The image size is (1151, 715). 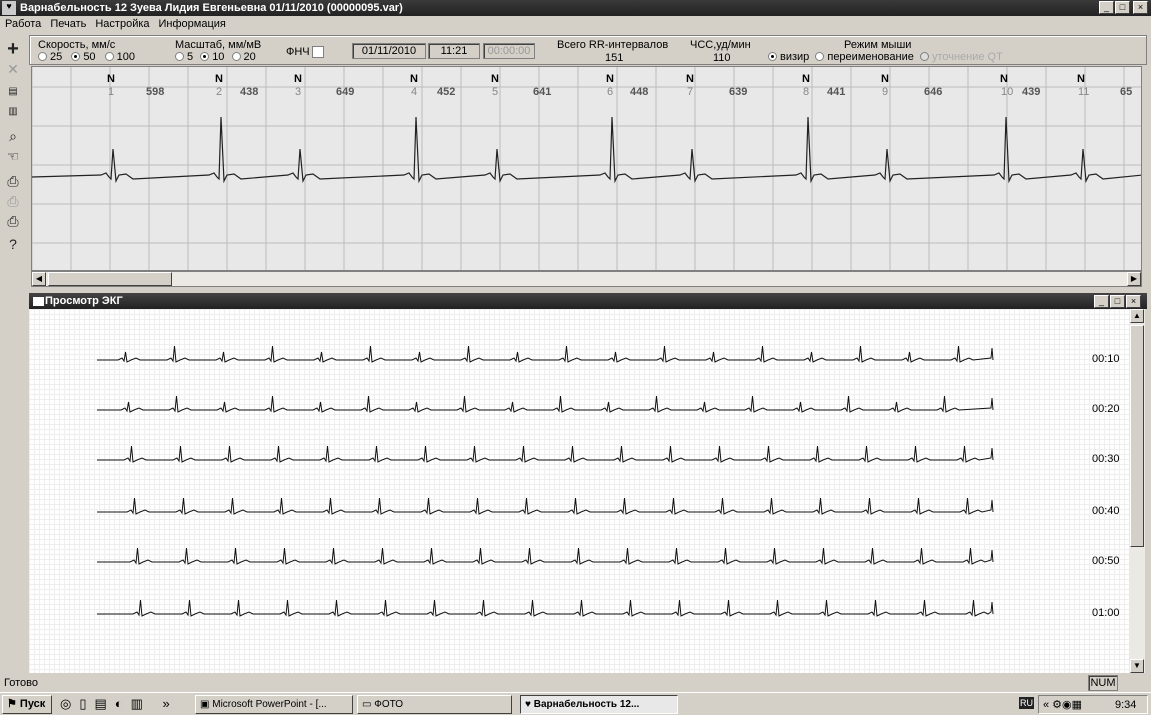 What do you see at coordinates (13, 49) in the screenshot?
I see `add-icon: +` at bounding box center [13, 49].